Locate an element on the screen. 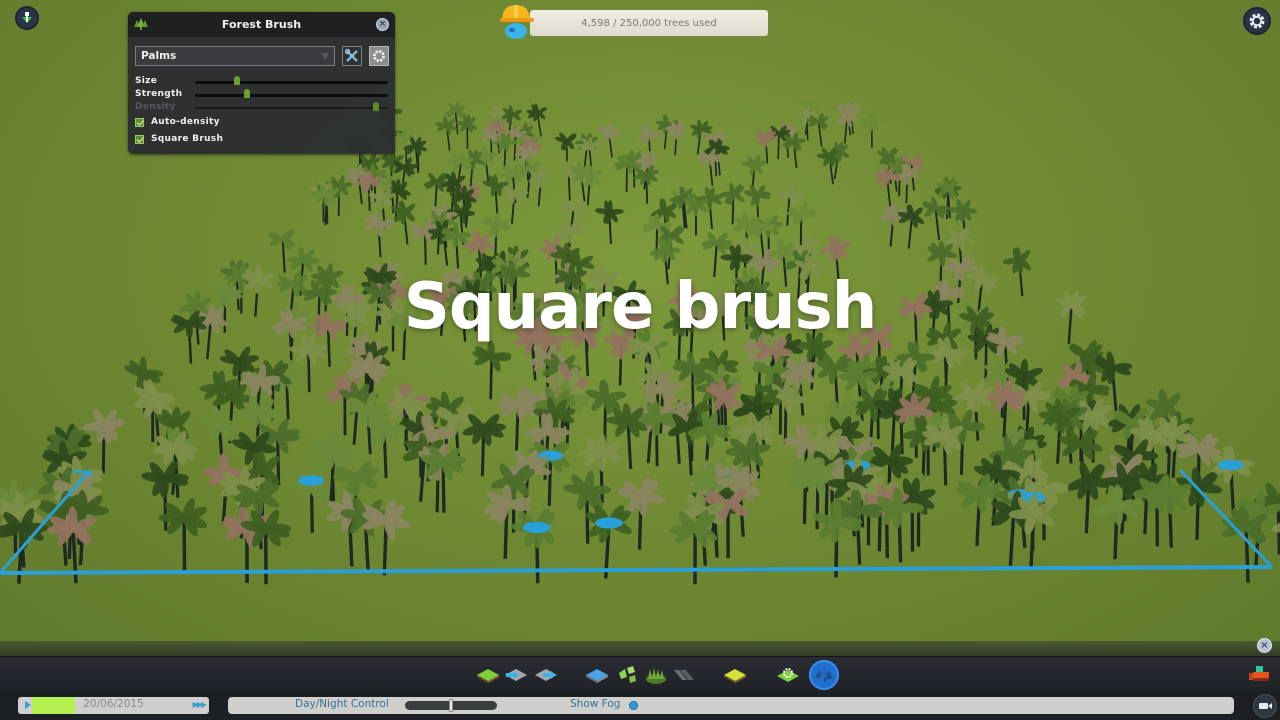 Image resolution: width=1280 pixels, height=720 pixels. daynight-label: Day/Night Control is located at coordinates (342, 704).